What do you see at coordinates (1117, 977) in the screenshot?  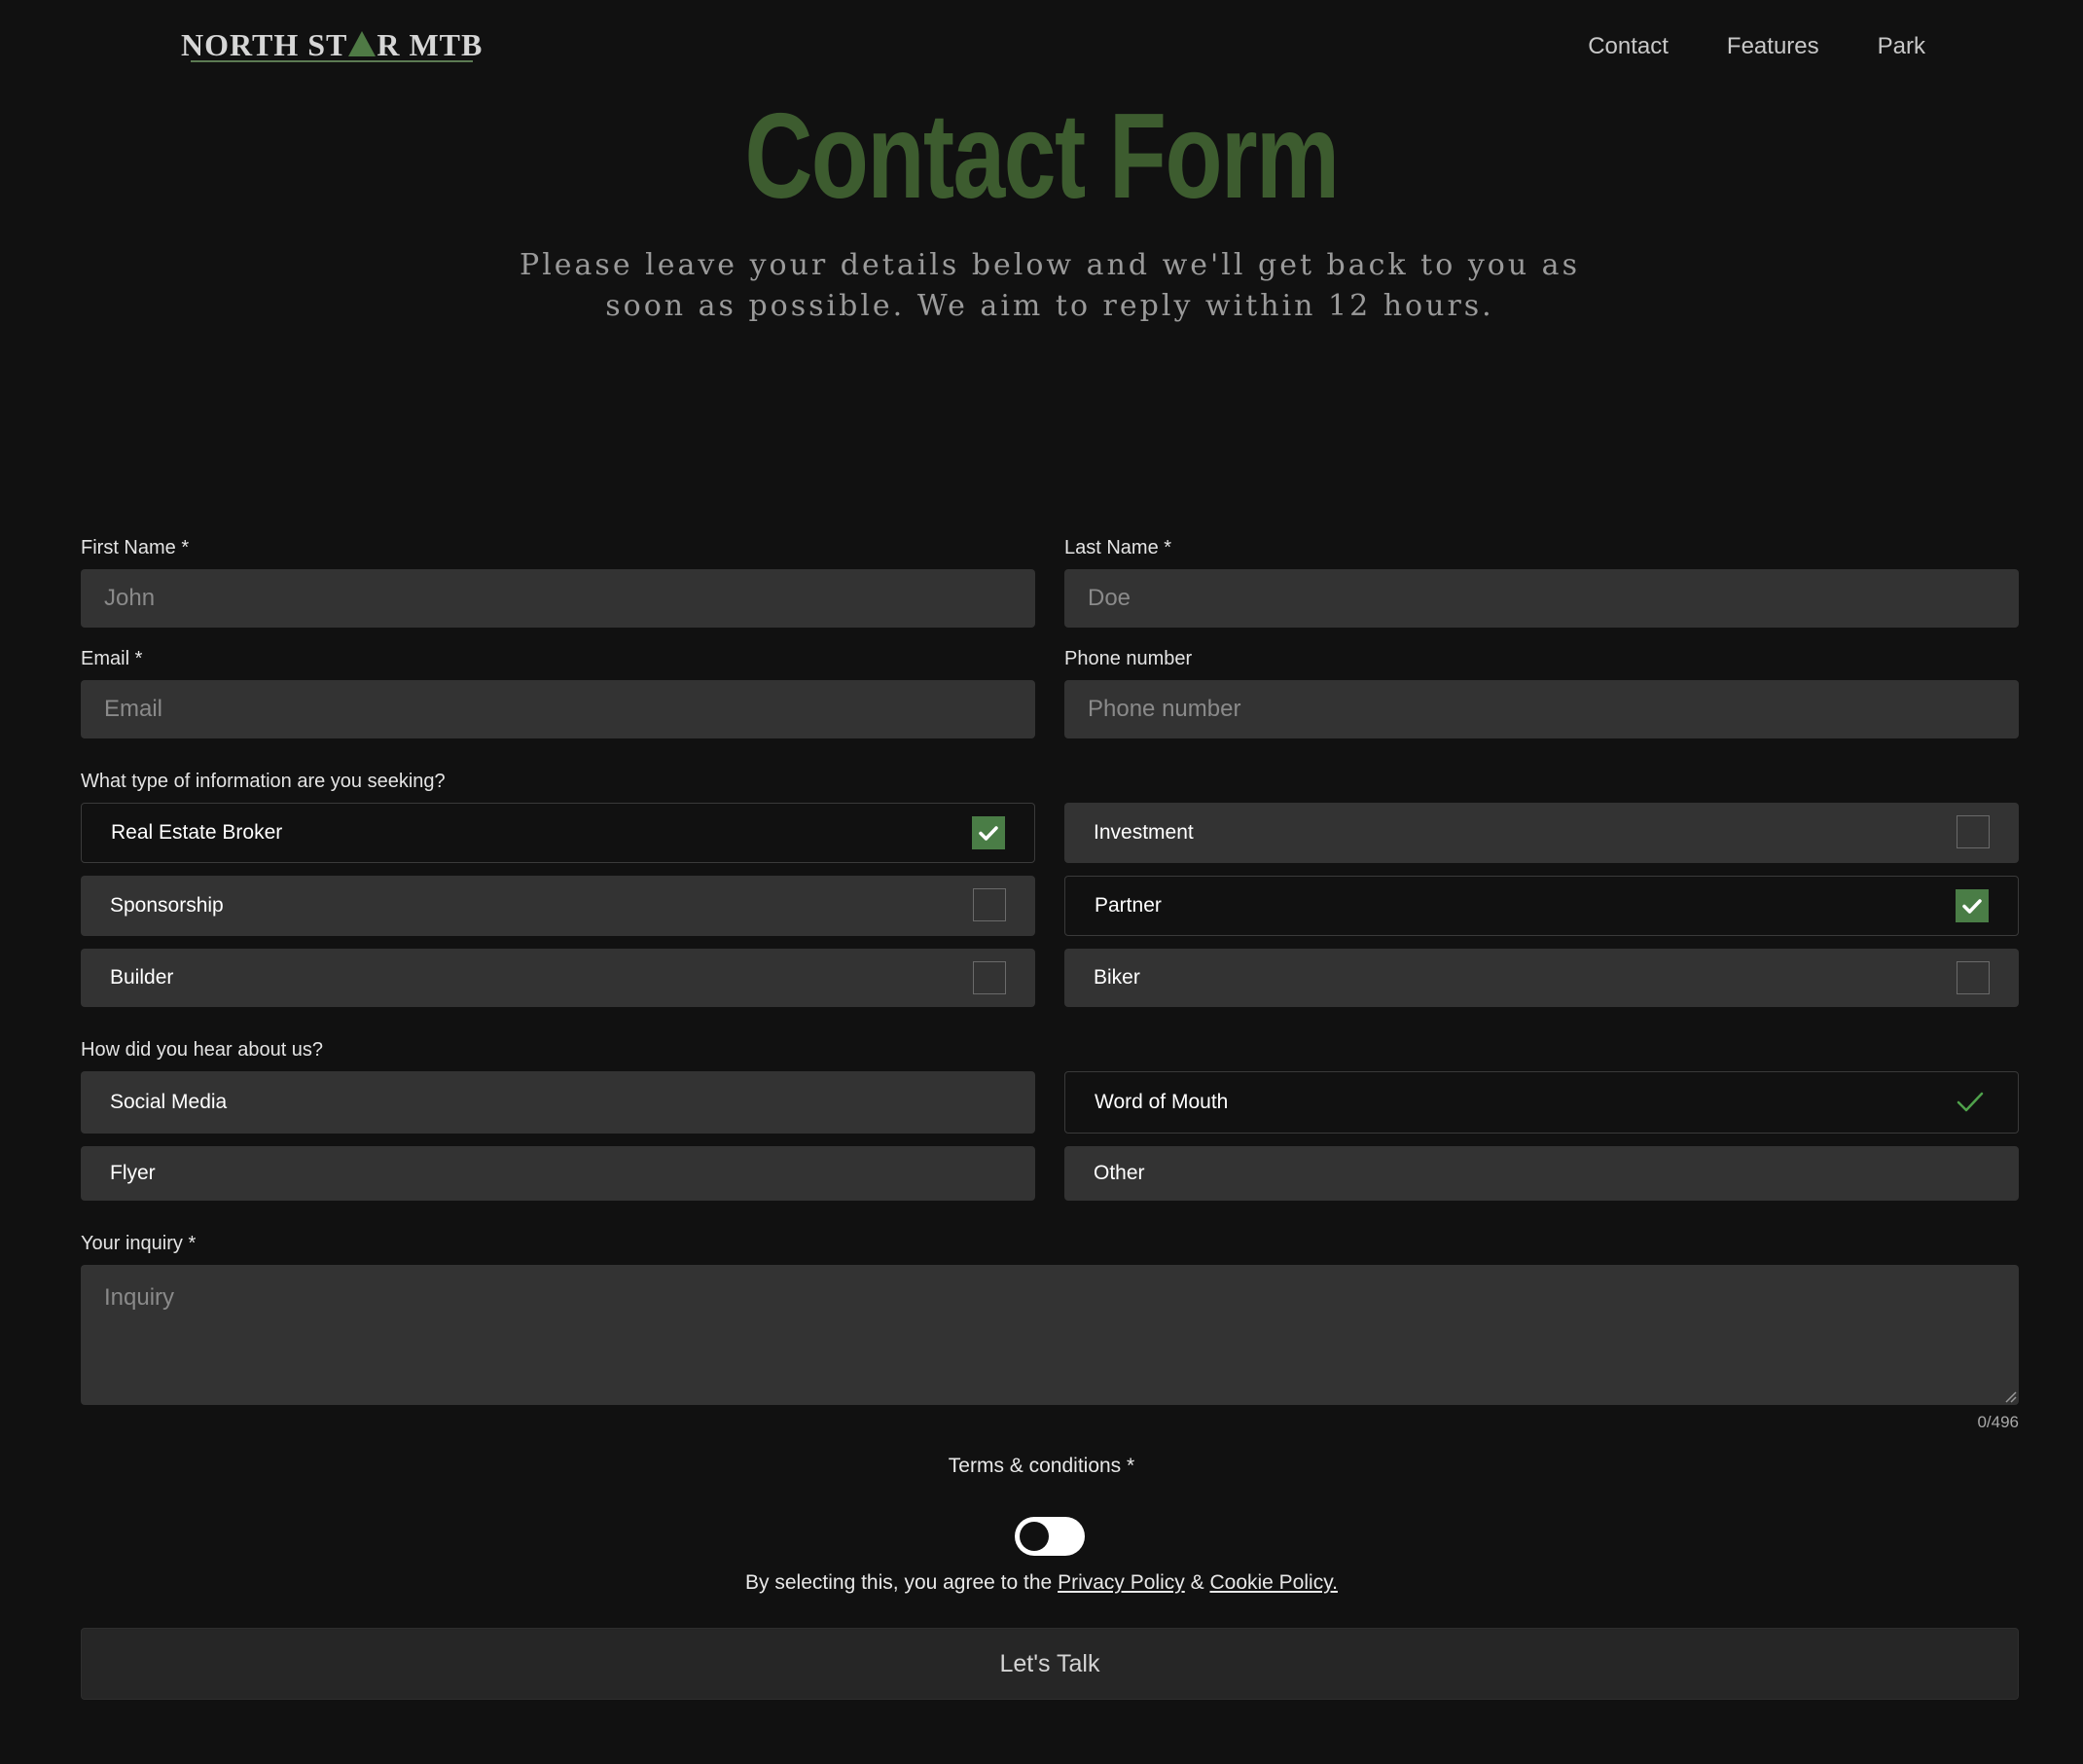 I see `option-label: Biker` at bounding box center [1117, 977].